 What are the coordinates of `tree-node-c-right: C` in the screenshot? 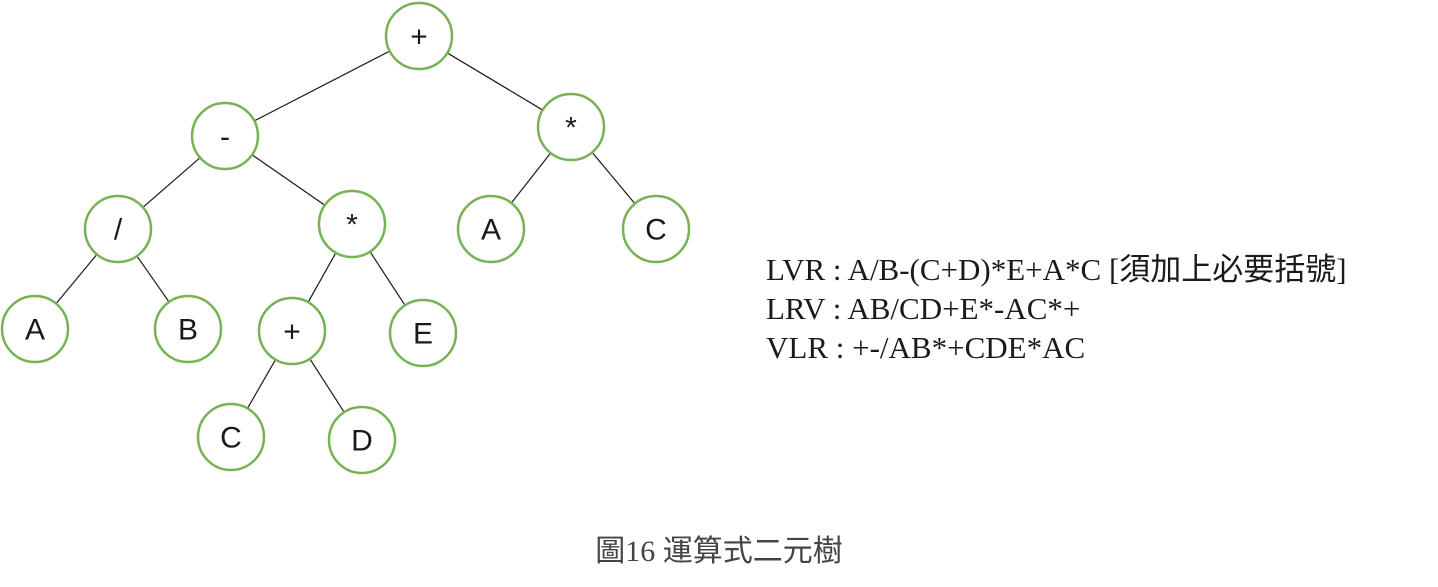 It's located at (656, 229).